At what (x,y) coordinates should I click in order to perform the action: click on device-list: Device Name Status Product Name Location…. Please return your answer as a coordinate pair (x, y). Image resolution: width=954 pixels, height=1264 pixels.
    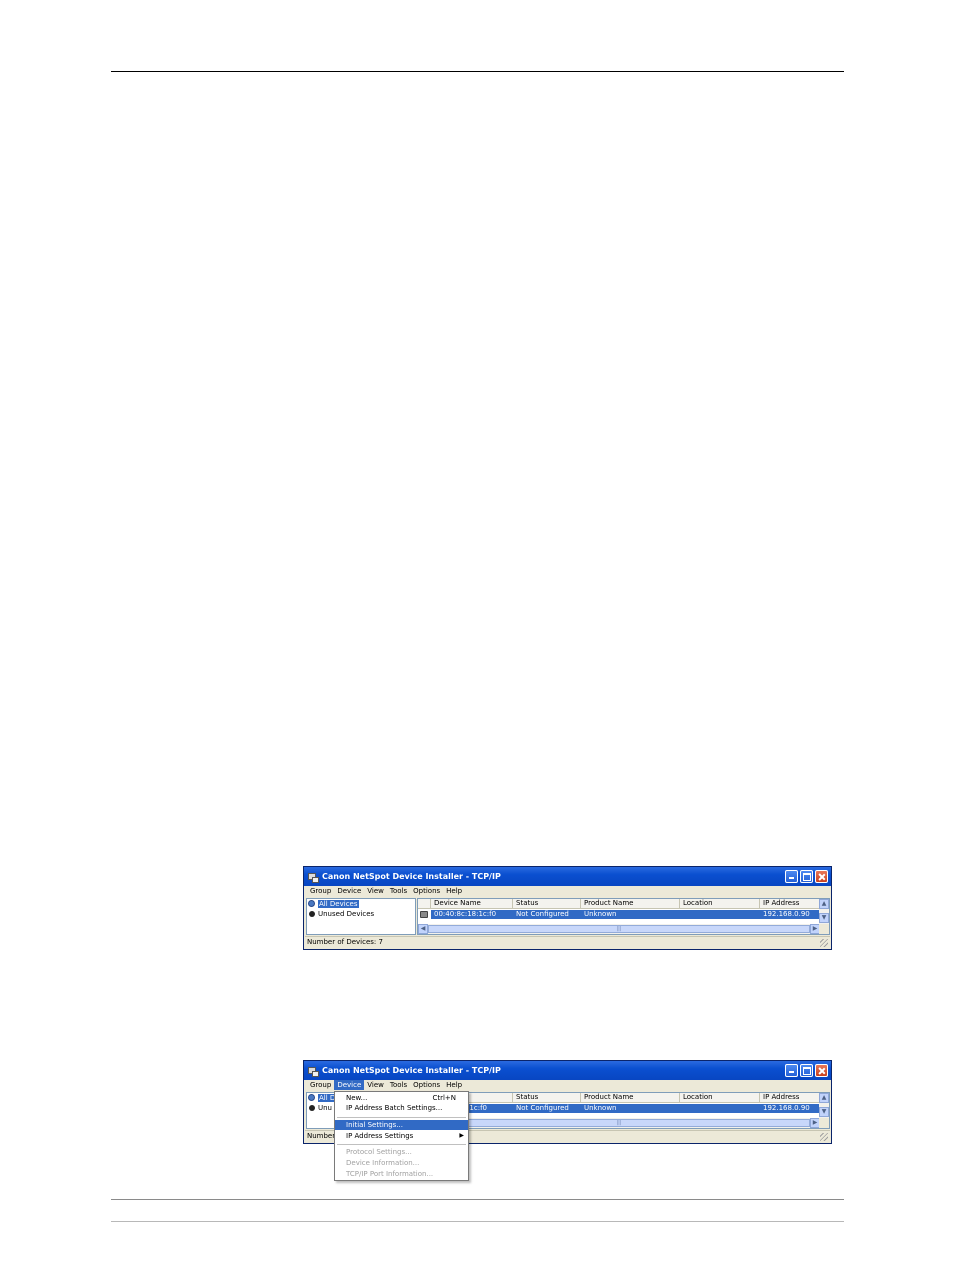
    Looking at the image, I should click on (623, 916).